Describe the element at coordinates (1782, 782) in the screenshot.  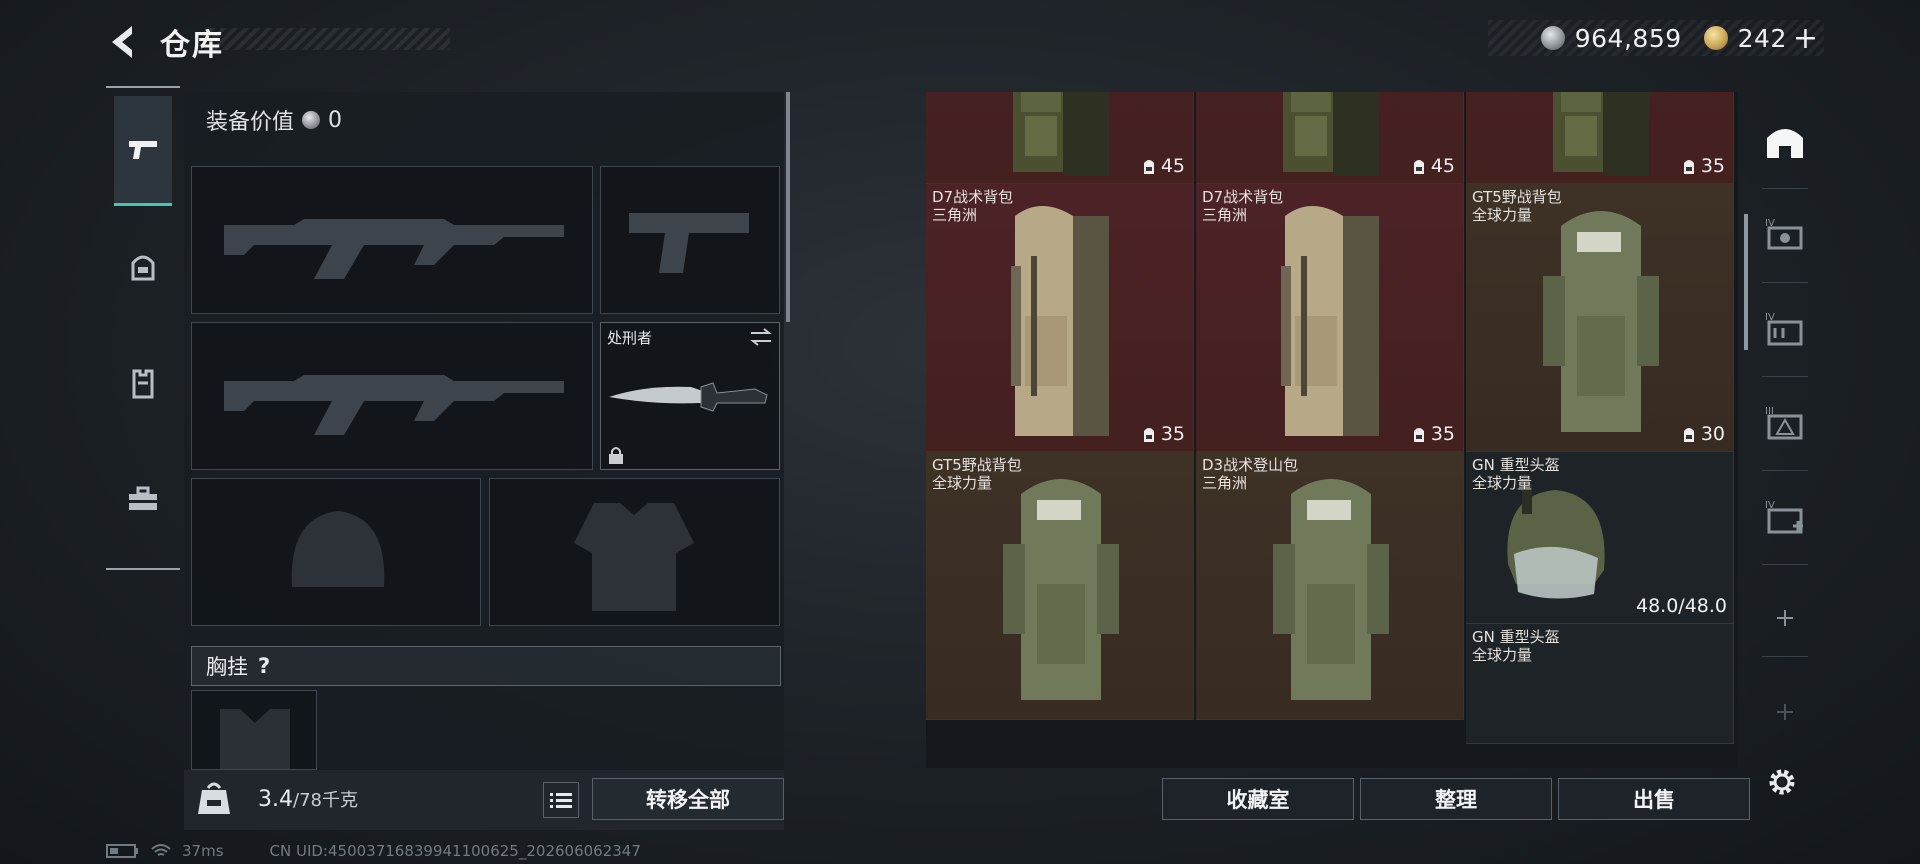
I see `settings-gear-icon` at that location.